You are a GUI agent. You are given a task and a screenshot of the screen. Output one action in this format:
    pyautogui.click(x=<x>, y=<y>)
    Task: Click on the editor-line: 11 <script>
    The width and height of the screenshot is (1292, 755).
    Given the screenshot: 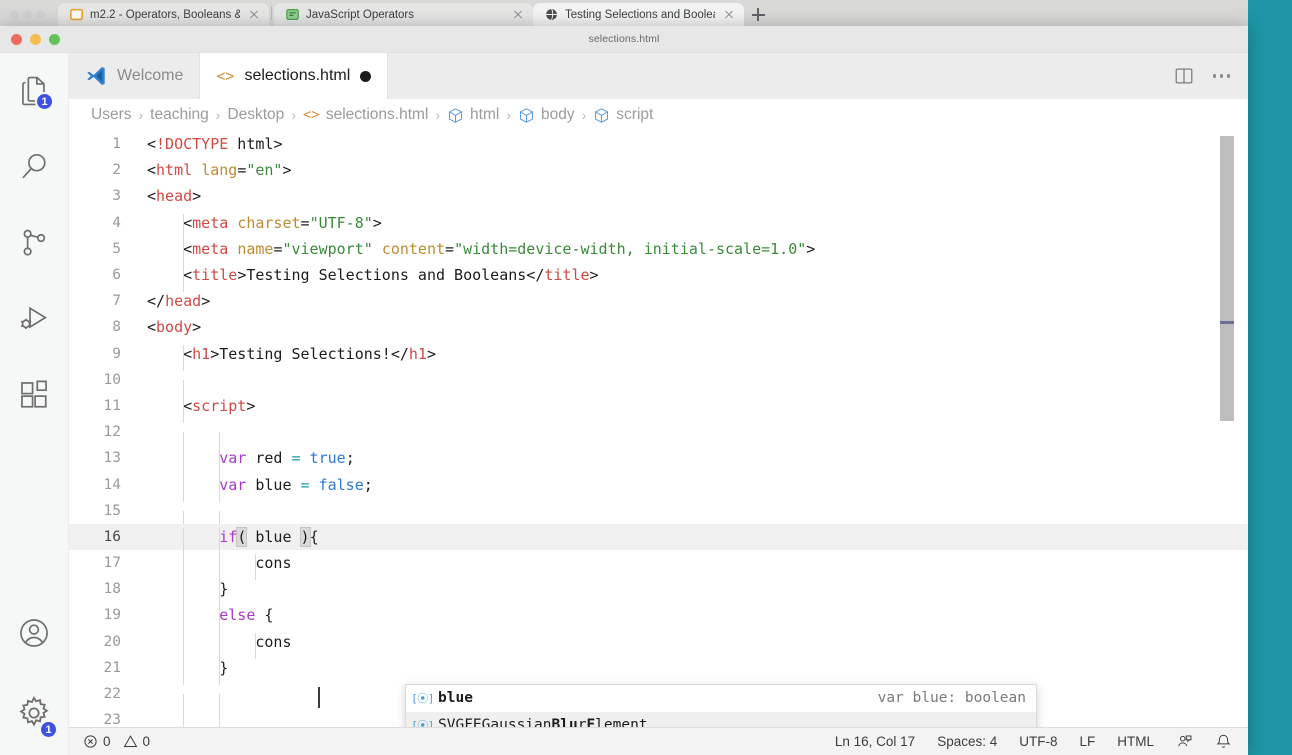 What is the action you would take?
    pyautogui.click(x=658, y=408)
    